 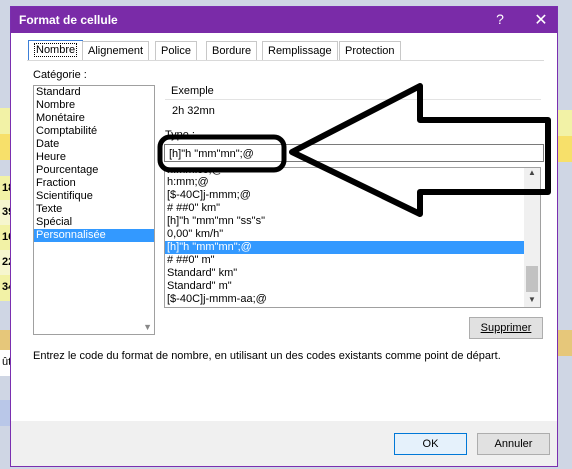 I want to click on type-item: Standard" m", so click(x=352, y=286).